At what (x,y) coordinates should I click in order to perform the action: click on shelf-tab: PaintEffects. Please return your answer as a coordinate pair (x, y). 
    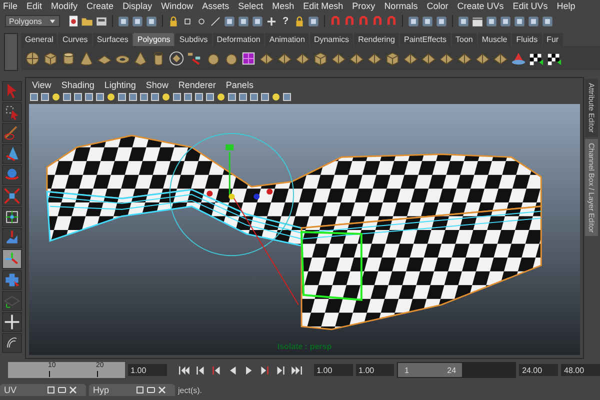
    Looking at the image, I should click on (425, 39).